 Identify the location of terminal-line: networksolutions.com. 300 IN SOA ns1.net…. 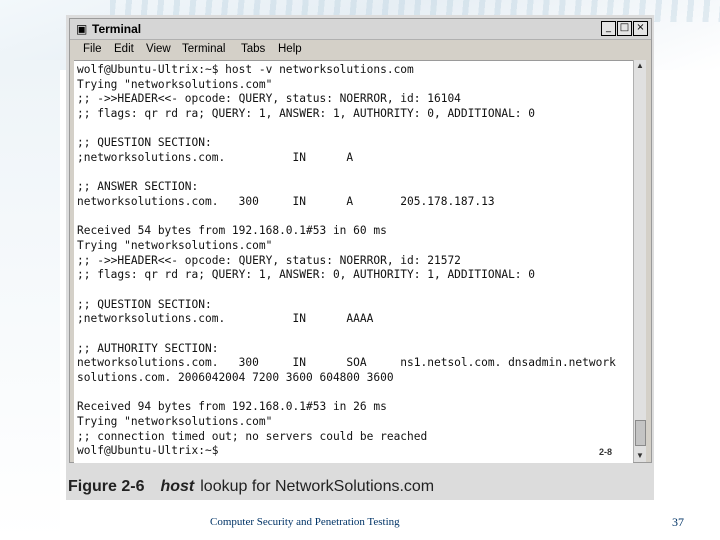
(346, 362).